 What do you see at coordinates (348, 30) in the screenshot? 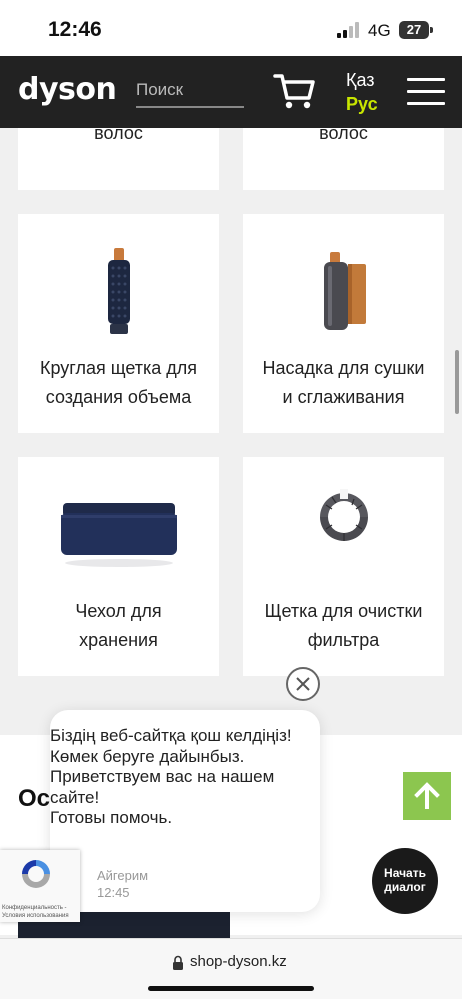
I see `signal-icon` at bounding box center [348, 30].